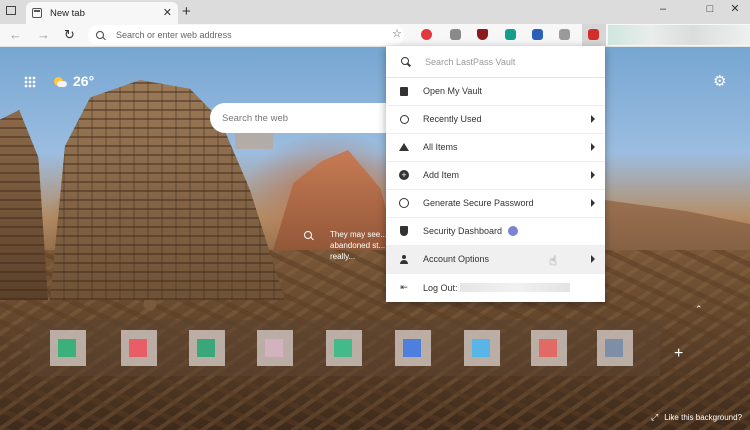 The image size is (750, 430). What do you see at coordinates (478, 203) in the screenshot?
I see `menu-item-label: Generate Secure Password` at bounding box center [478, 203].